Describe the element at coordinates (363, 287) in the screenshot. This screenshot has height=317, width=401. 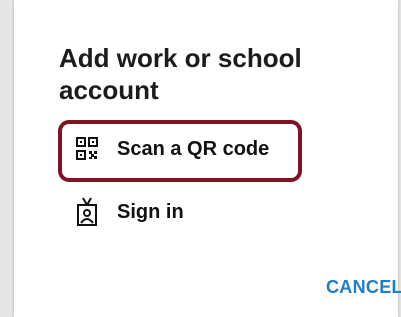
I see `cancel-button: CANCEL` at that location.